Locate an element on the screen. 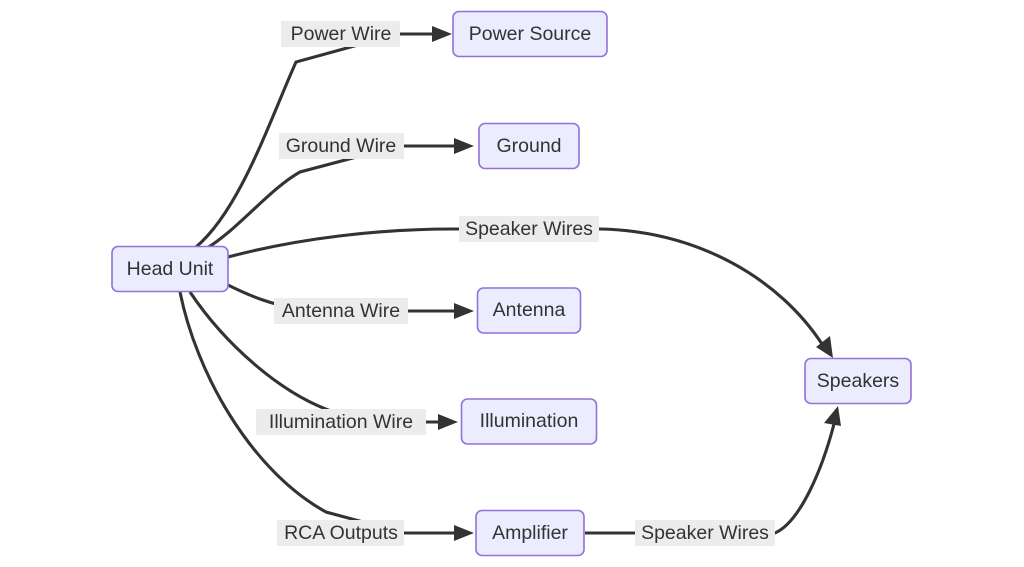 The height and width of the screenshot is (567, 1024). edge-label-text: Antenna Wire is located at coordinates (341, 311).